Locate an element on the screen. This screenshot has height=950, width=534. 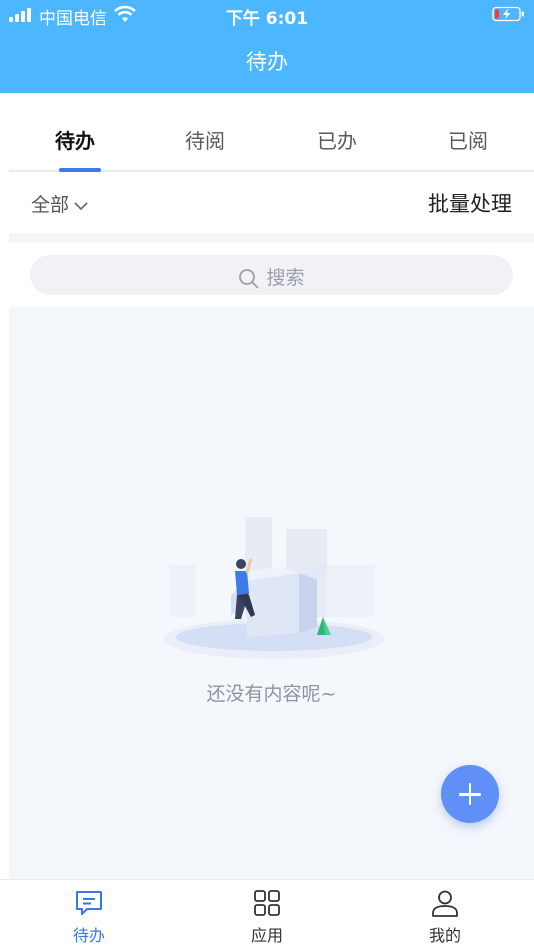
status-bar: 中国电信 下午 6:01 is located at coordinates (267, 15).